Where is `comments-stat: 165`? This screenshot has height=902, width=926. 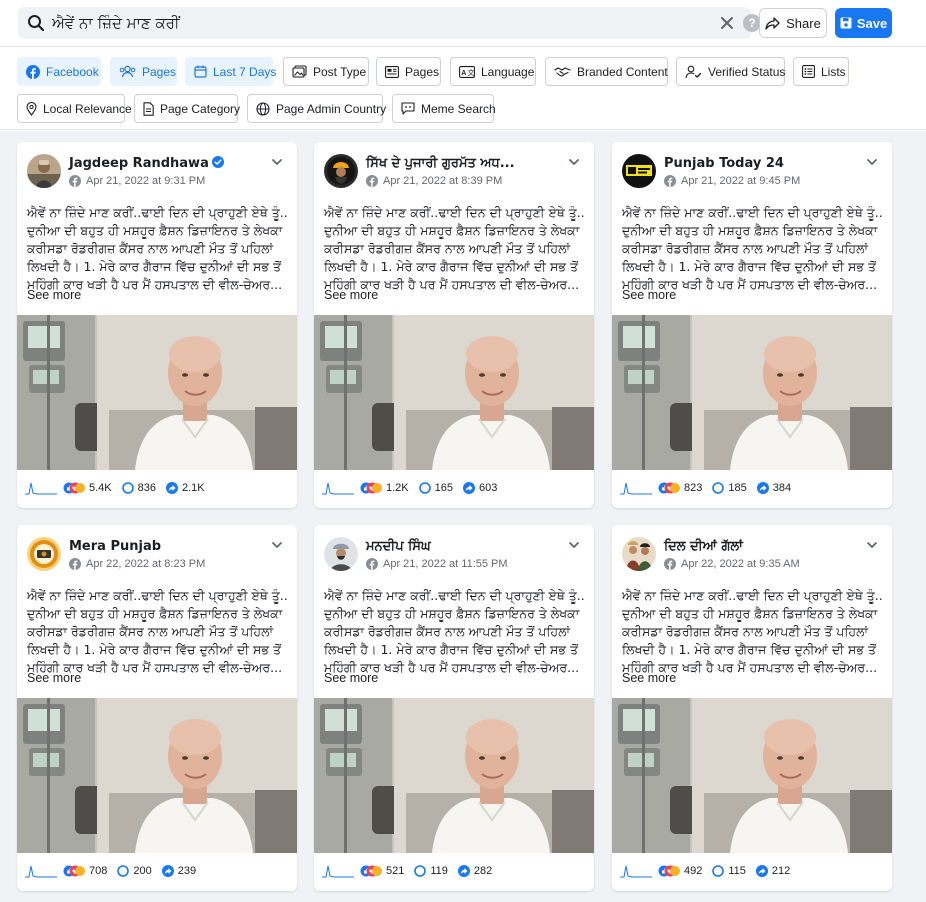
comments-stat: 165 is located at coordinates (435, 488).